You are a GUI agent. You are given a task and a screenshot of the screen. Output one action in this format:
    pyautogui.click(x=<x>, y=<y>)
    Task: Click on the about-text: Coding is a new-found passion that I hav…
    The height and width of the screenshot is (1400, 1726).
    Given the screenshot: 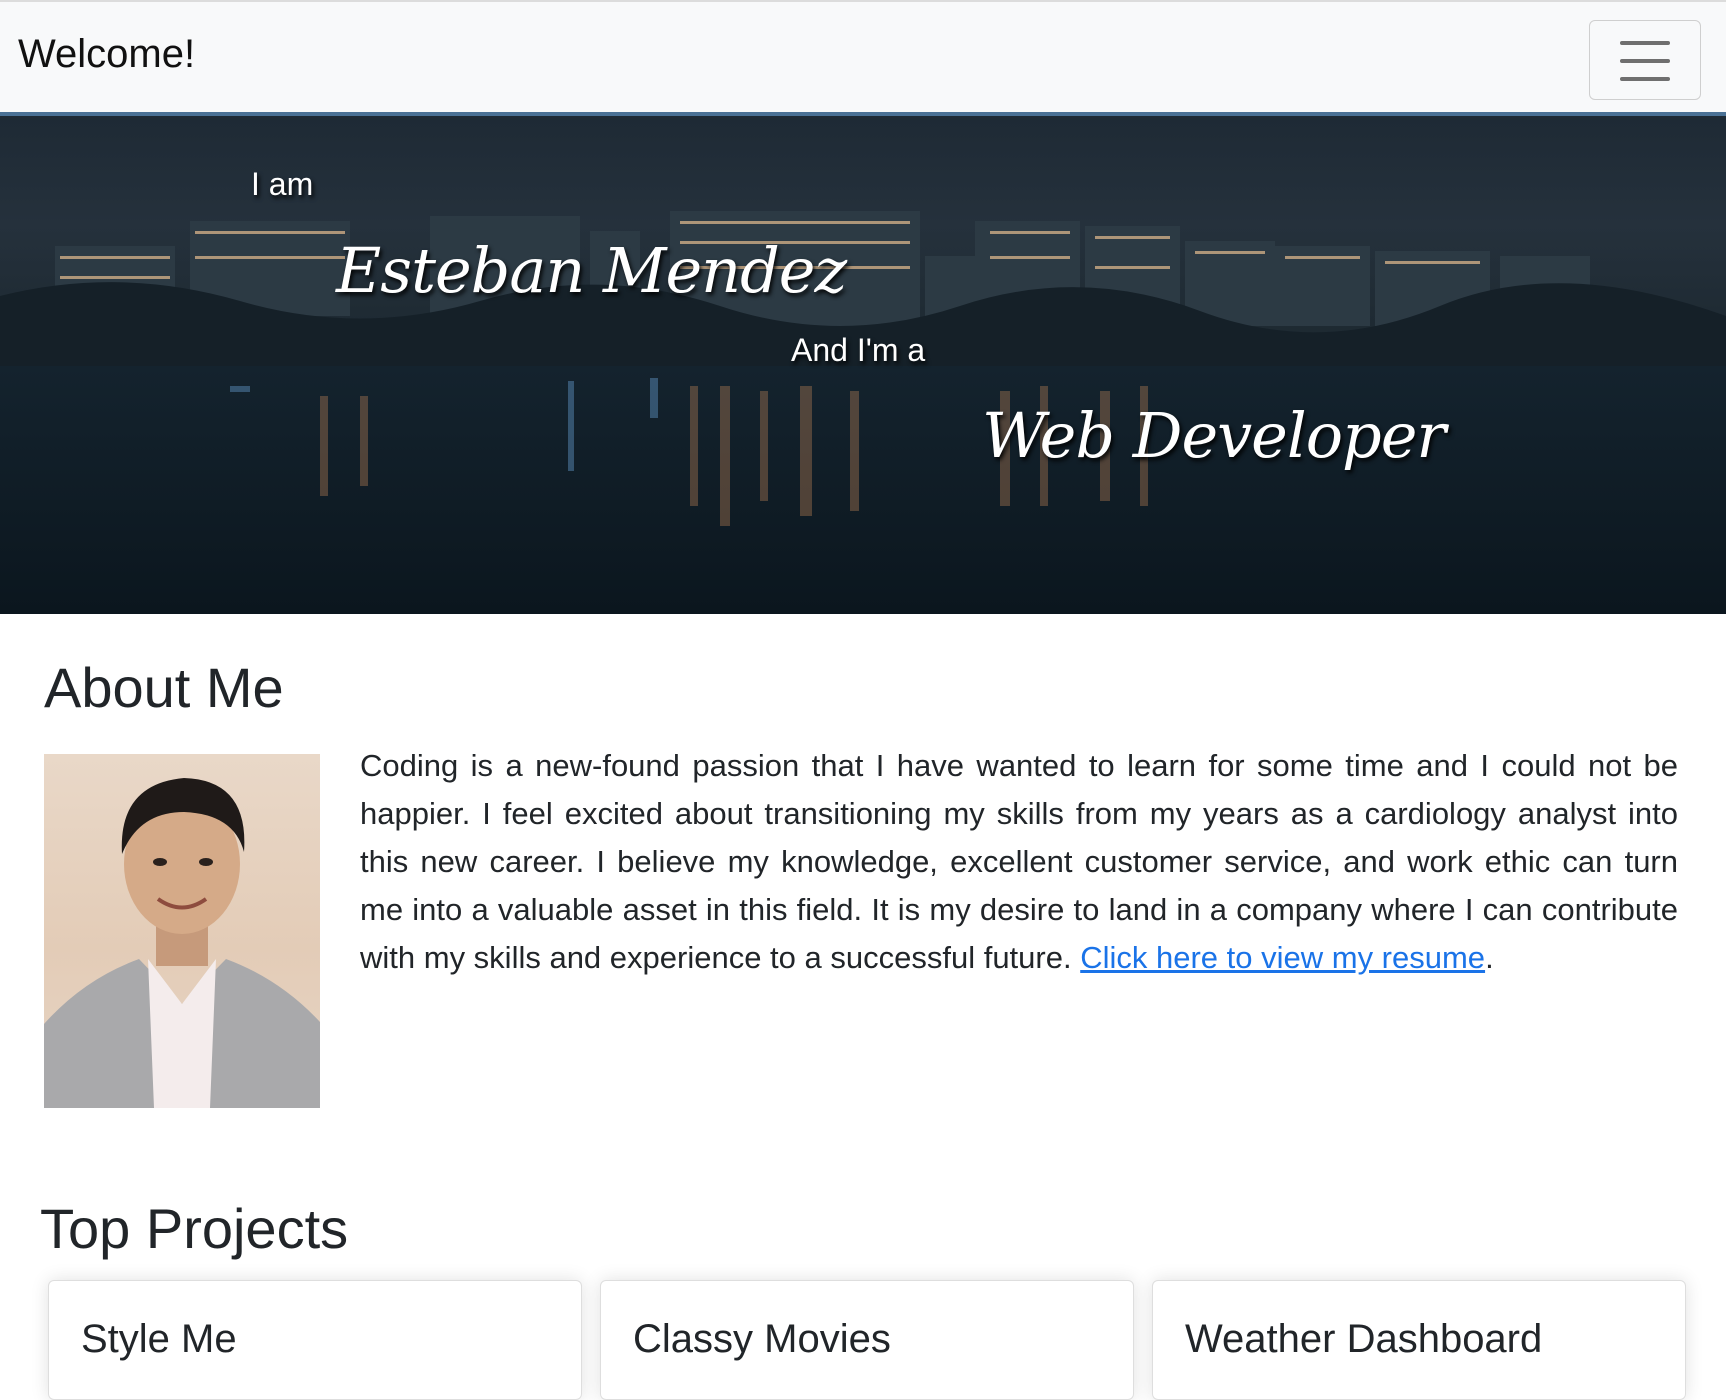 What is the action you would take?
    pyautogui.click(x=1019, y=862)
    